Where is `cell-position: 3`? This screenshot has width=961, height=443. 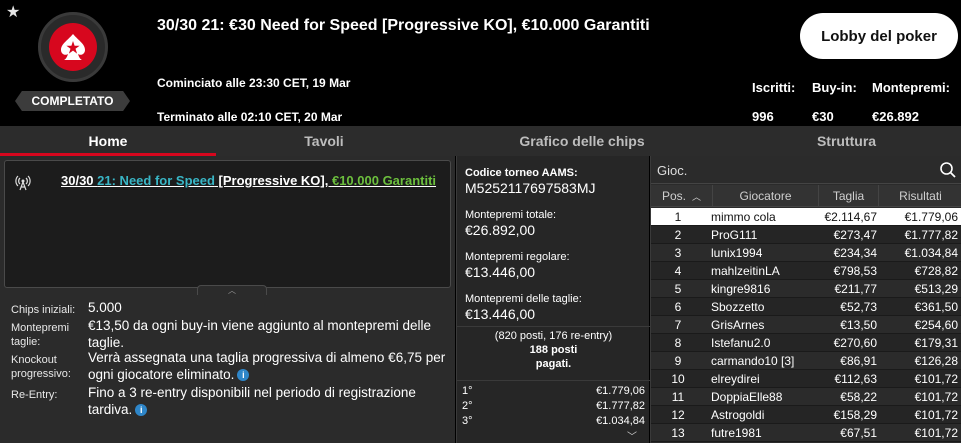 cell-position: 3 is located at coordinates (678, 253).